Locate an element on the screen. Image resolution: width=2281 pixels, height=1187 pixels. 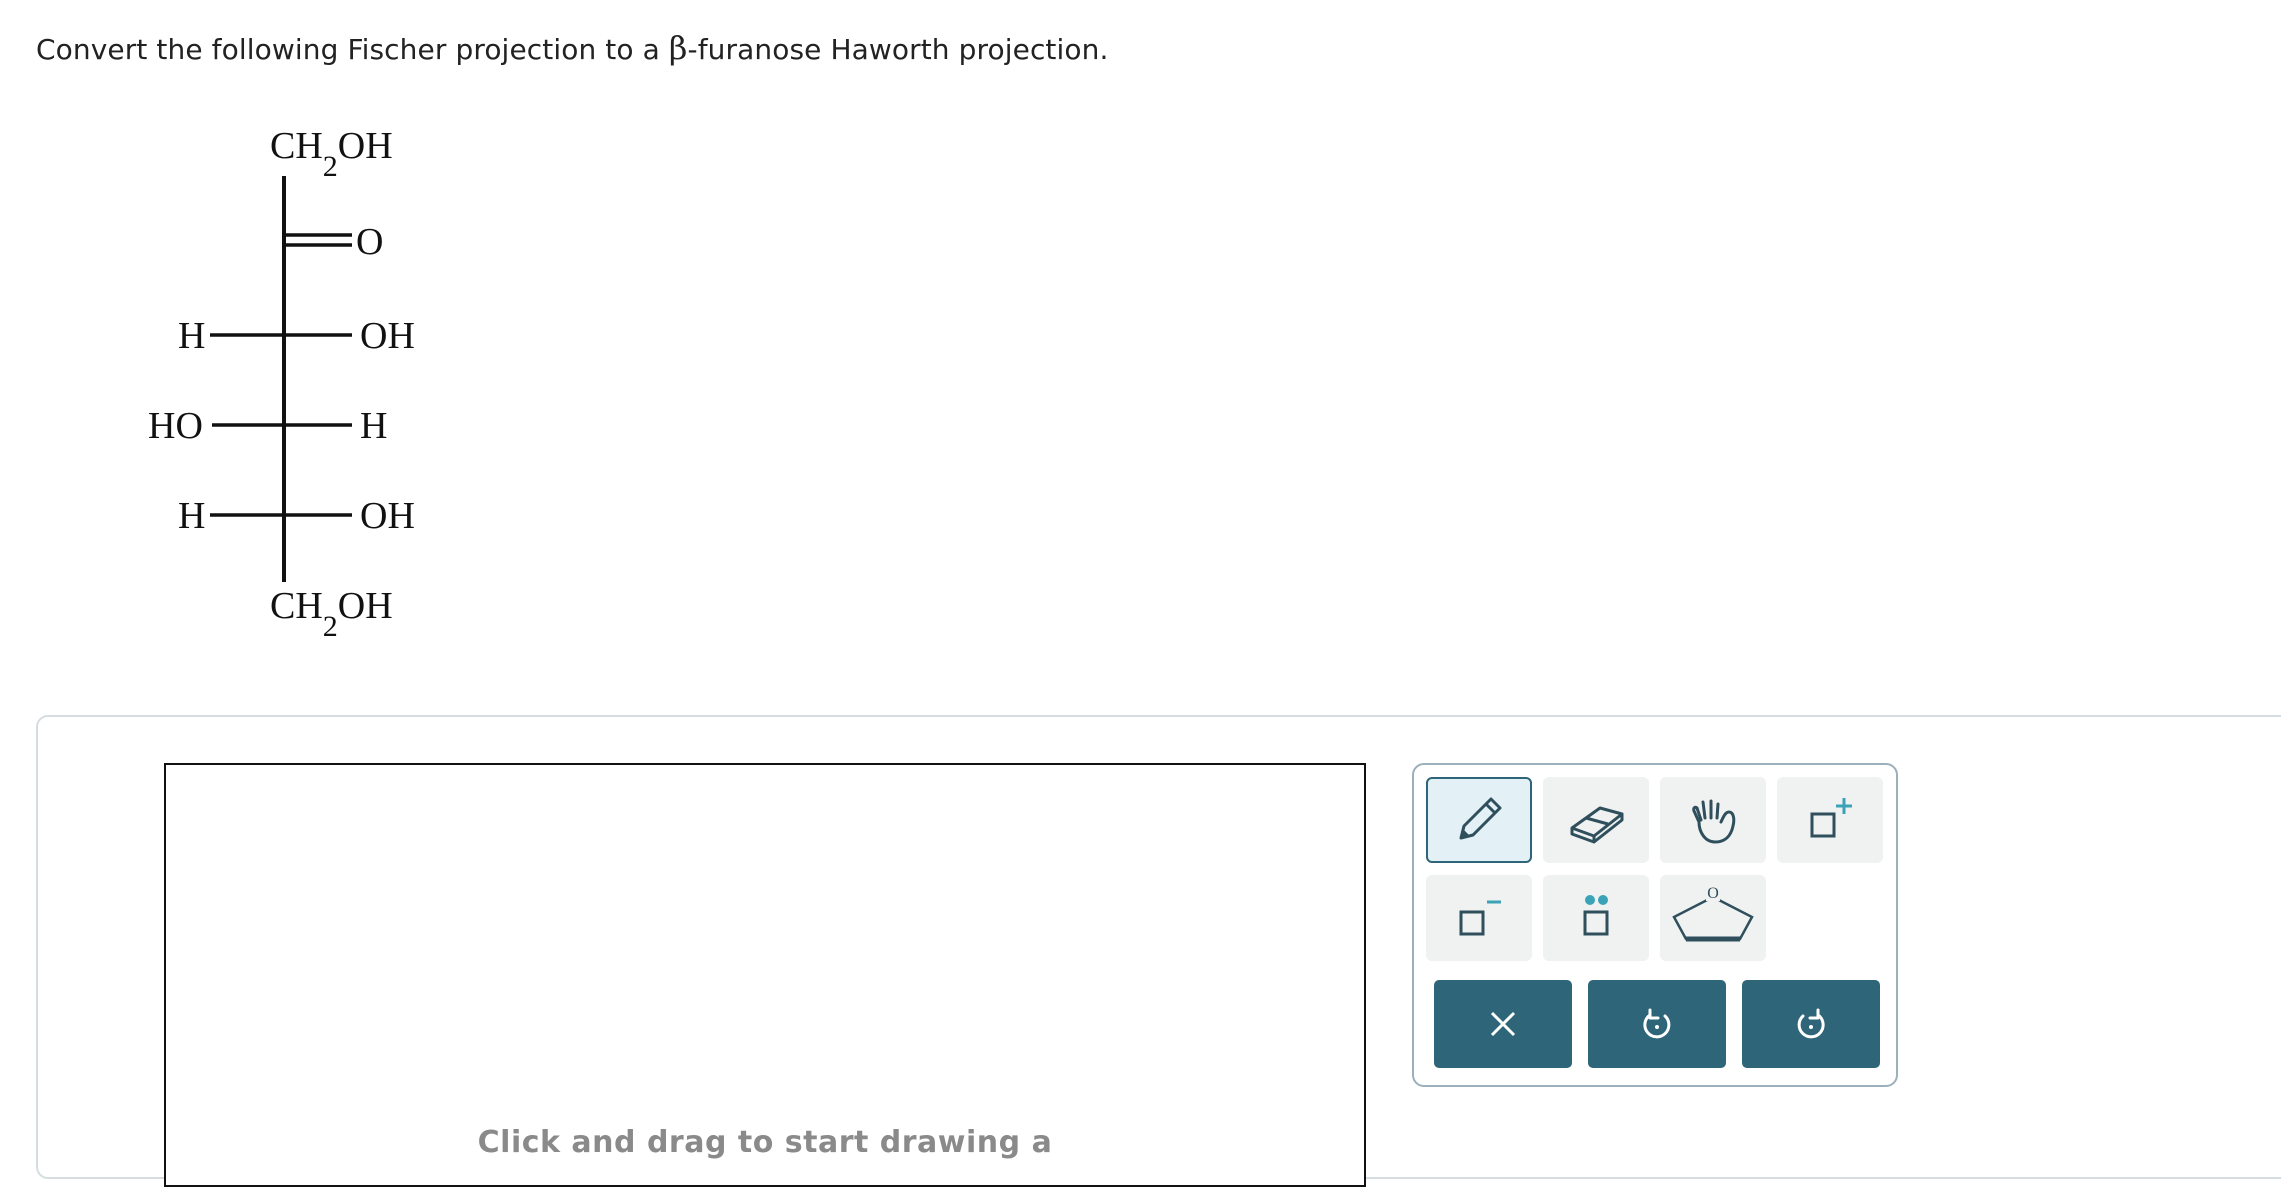
square-minus-icon is located at coordinates (1480, 918).